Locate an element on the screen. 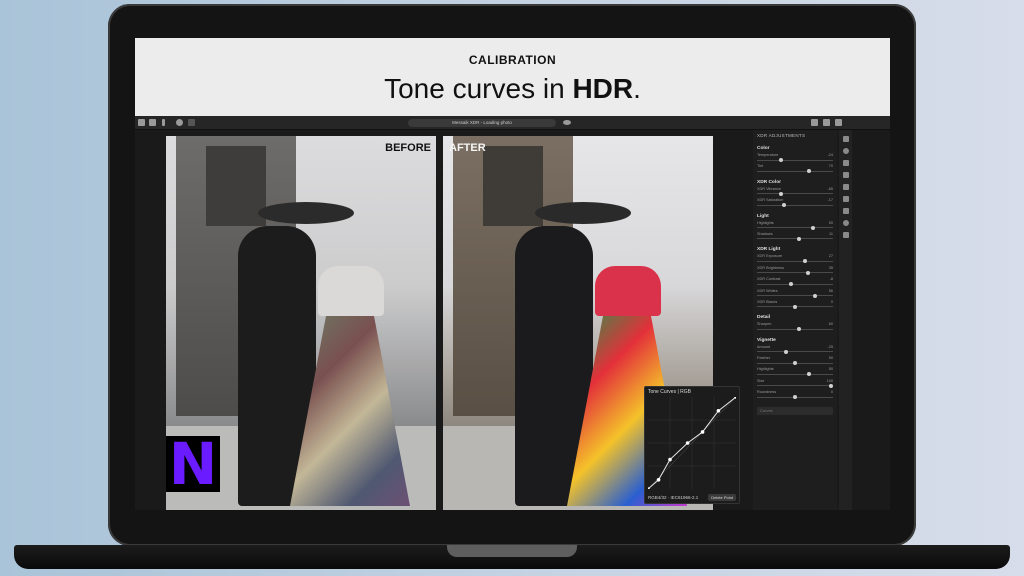 The width and height of the screenshot is (1024, 576). adjustment-slider: XDR Blacks 0 is located at coordinates (795, 304).